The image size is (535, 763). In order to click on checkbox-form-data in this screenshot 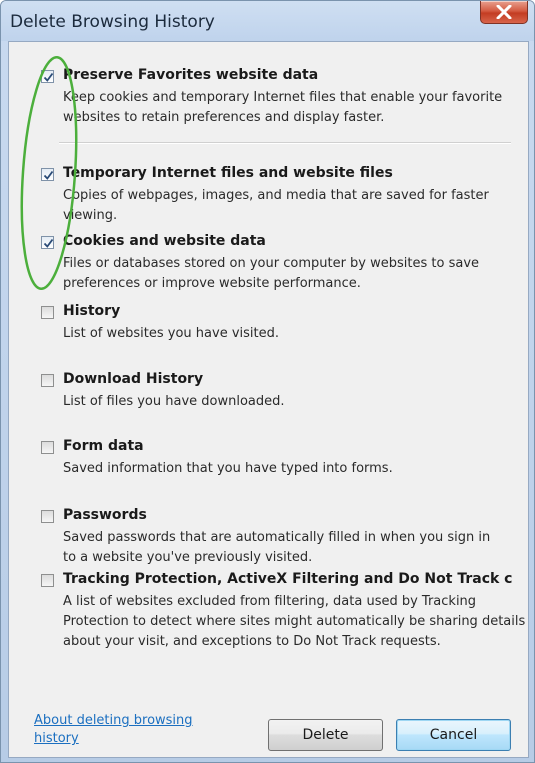, I will do `click(47, 447)`.